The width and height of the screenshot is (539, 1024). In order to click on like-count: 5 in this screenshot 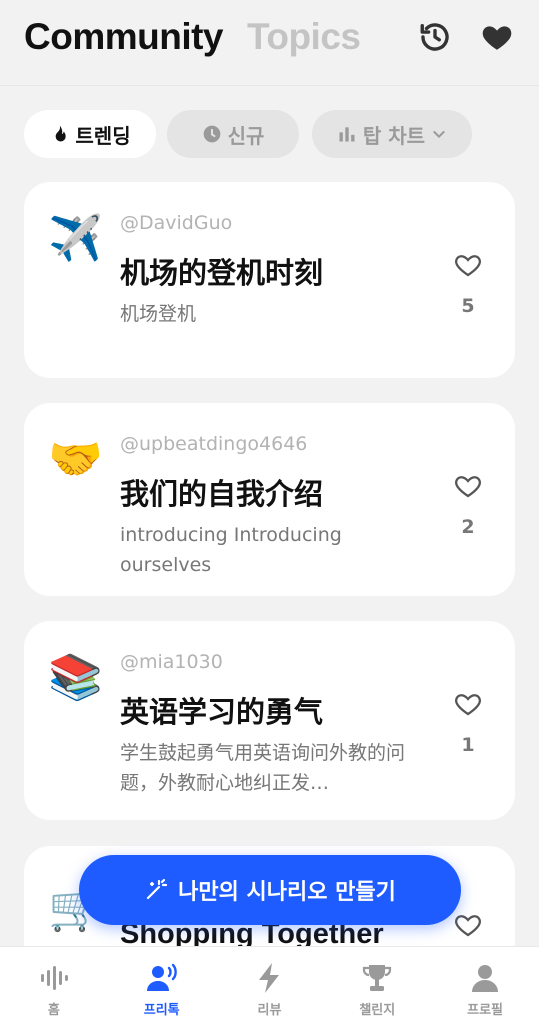, I will do `click(468, 306)`.